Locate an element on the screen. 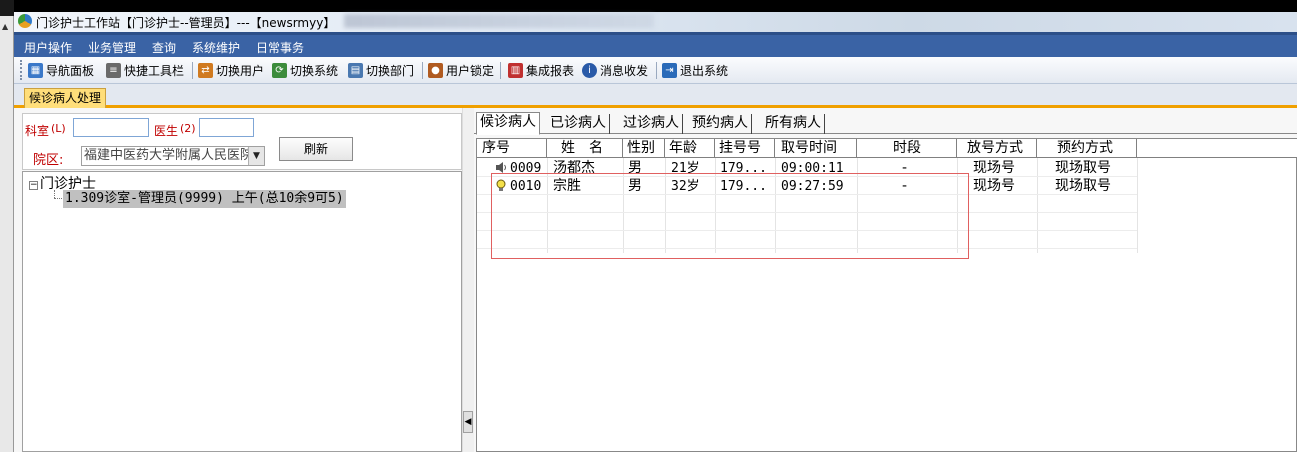  integrated-report-button: ▥ 集成报表 is located at coordinates (541, 70).